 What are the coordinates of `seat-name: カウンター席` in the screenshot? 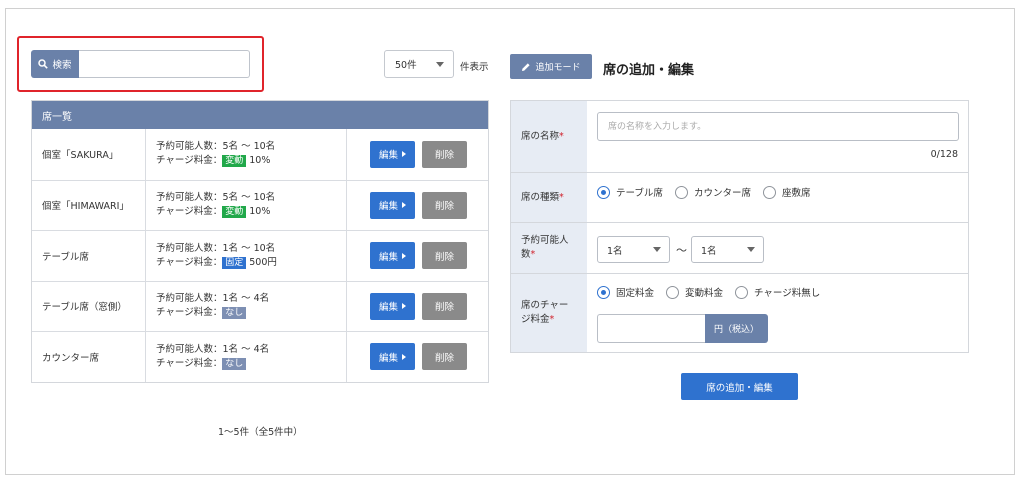 It's located at (89, 357).